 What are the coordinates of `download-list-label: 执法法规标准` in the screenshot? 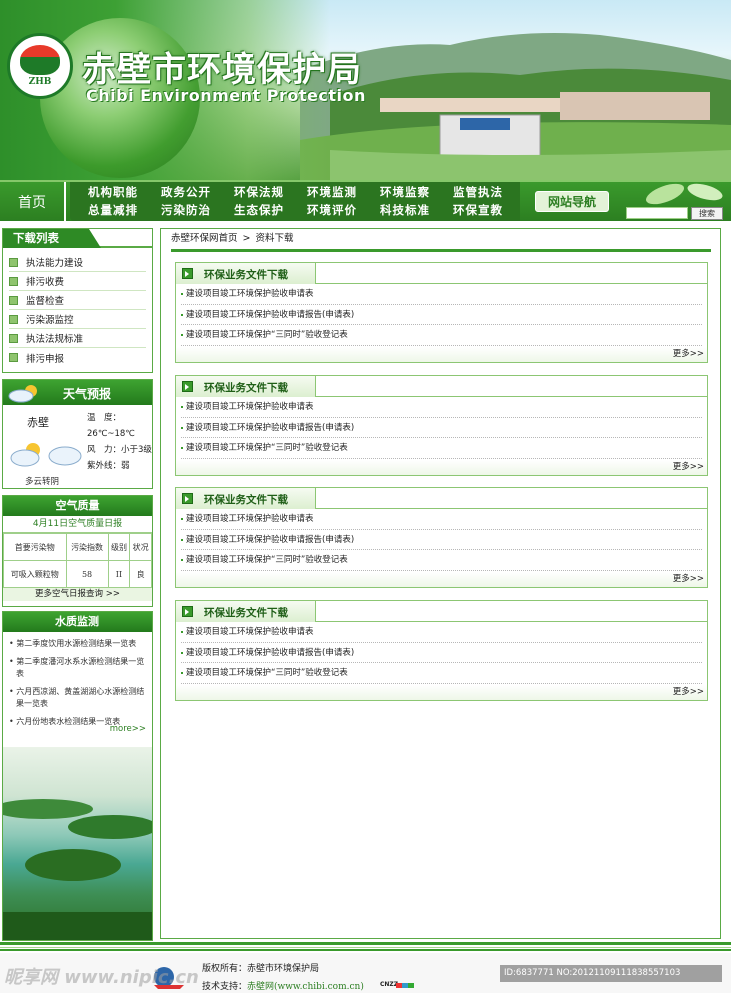 It's located at (55, 339).